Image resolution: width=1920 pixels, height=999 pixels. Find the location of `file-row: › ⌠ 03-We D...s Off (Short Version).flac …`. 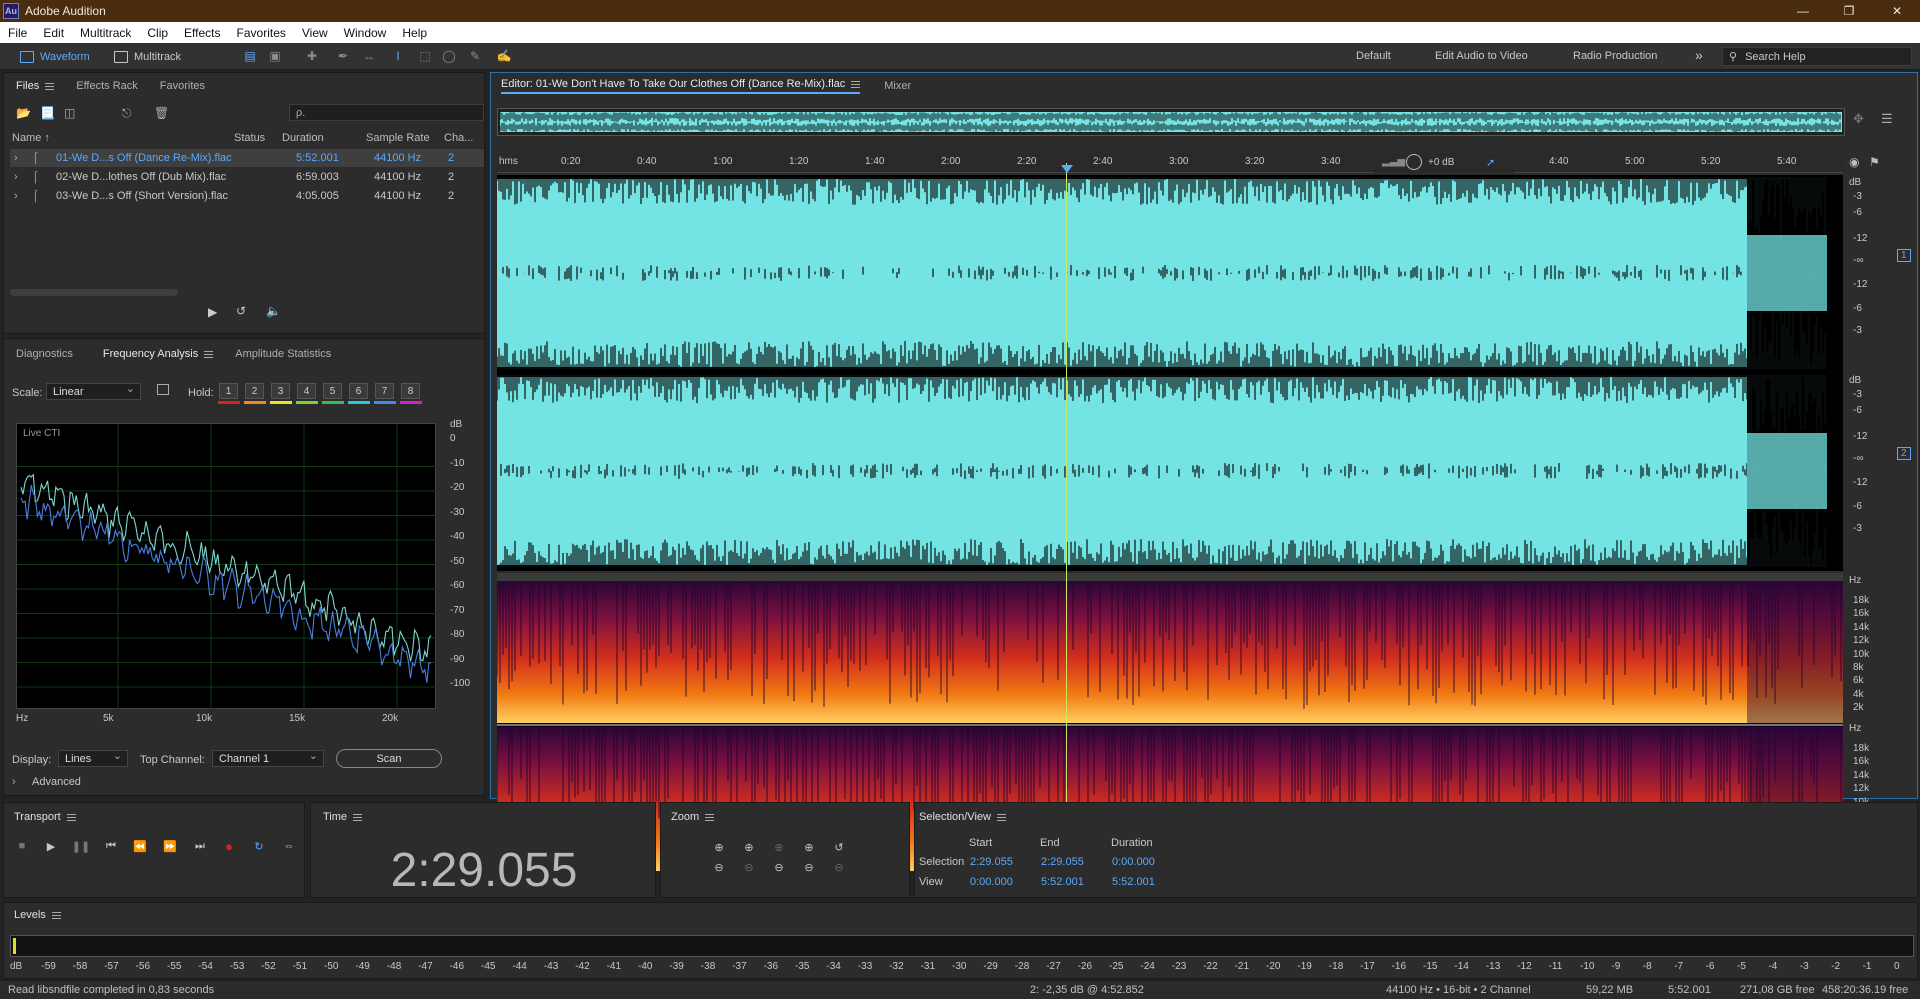

file-row: › ⌠ 03-We D...s Off (Short Version).flac … is located at coordinates (247, 196).